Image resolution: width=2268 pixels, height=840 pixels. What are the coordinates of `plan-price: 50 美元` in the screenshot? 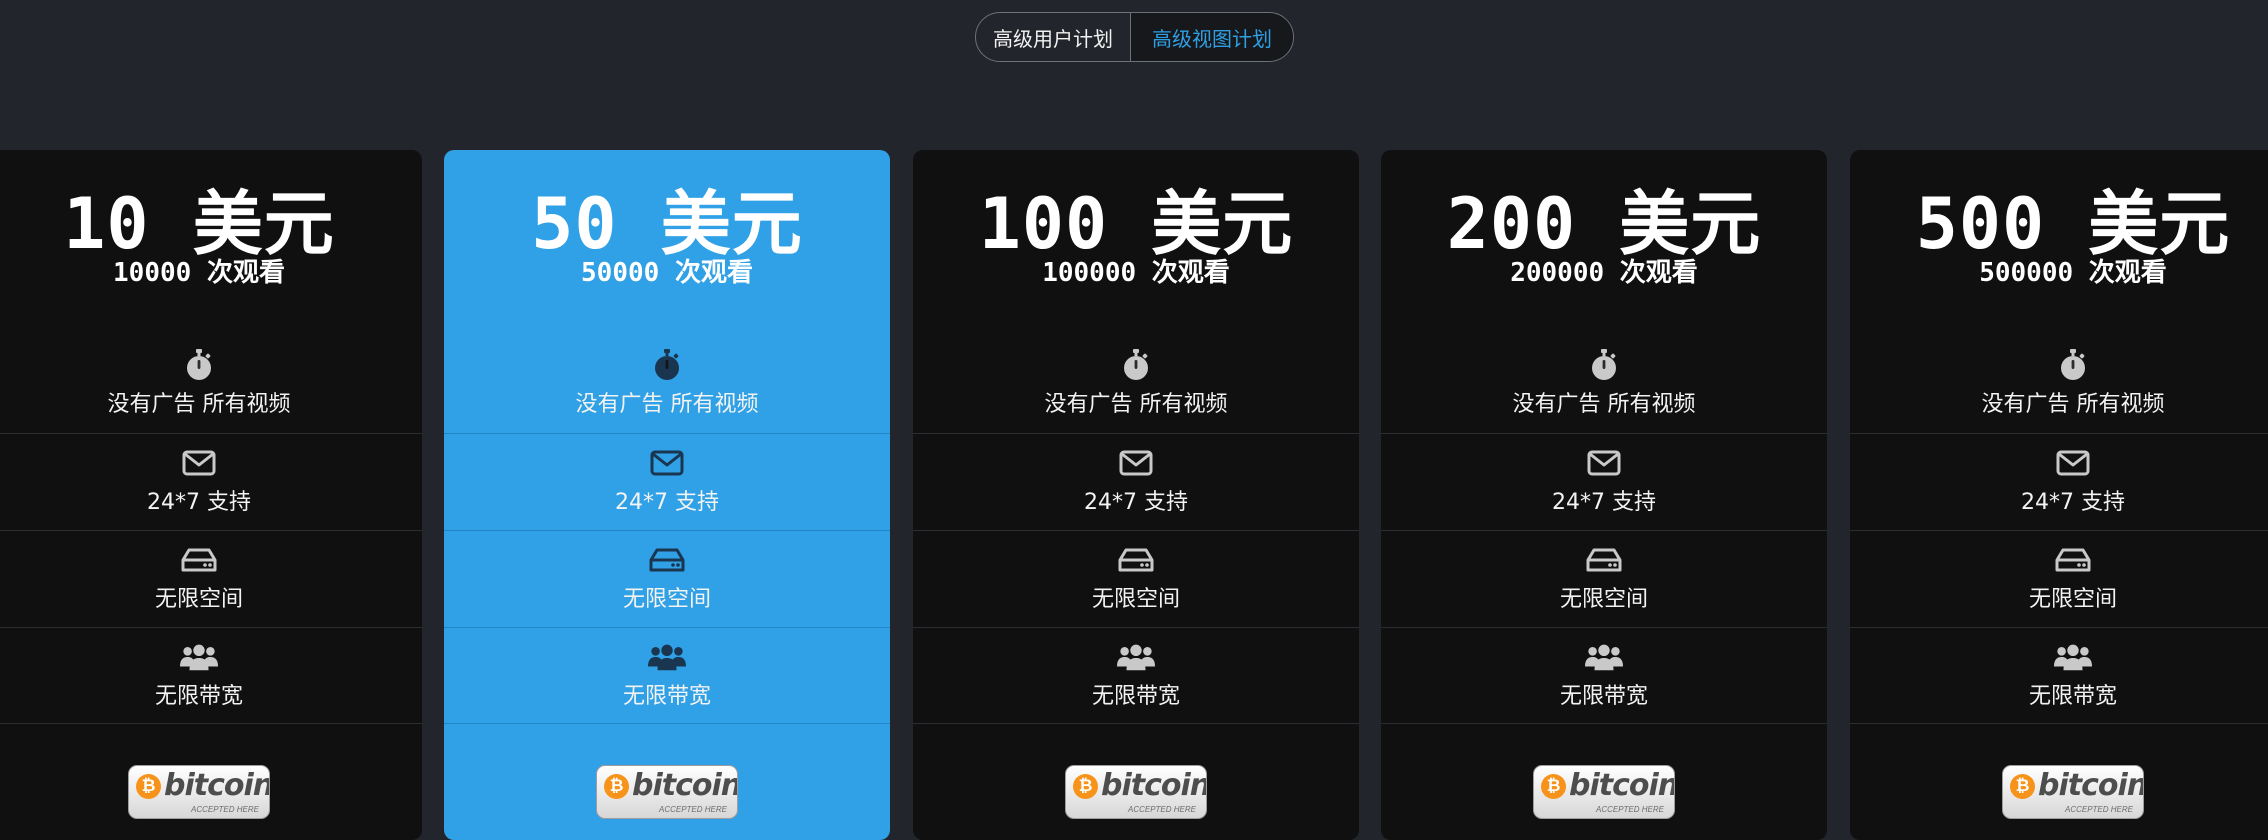 It's located at (667, 224).